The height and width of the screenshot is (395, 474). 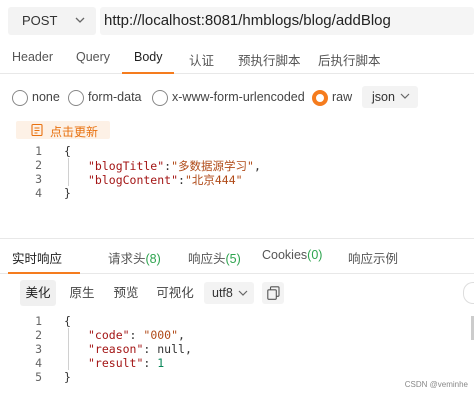 I want to click on count-badge: (0), so click(x=315, y=255).